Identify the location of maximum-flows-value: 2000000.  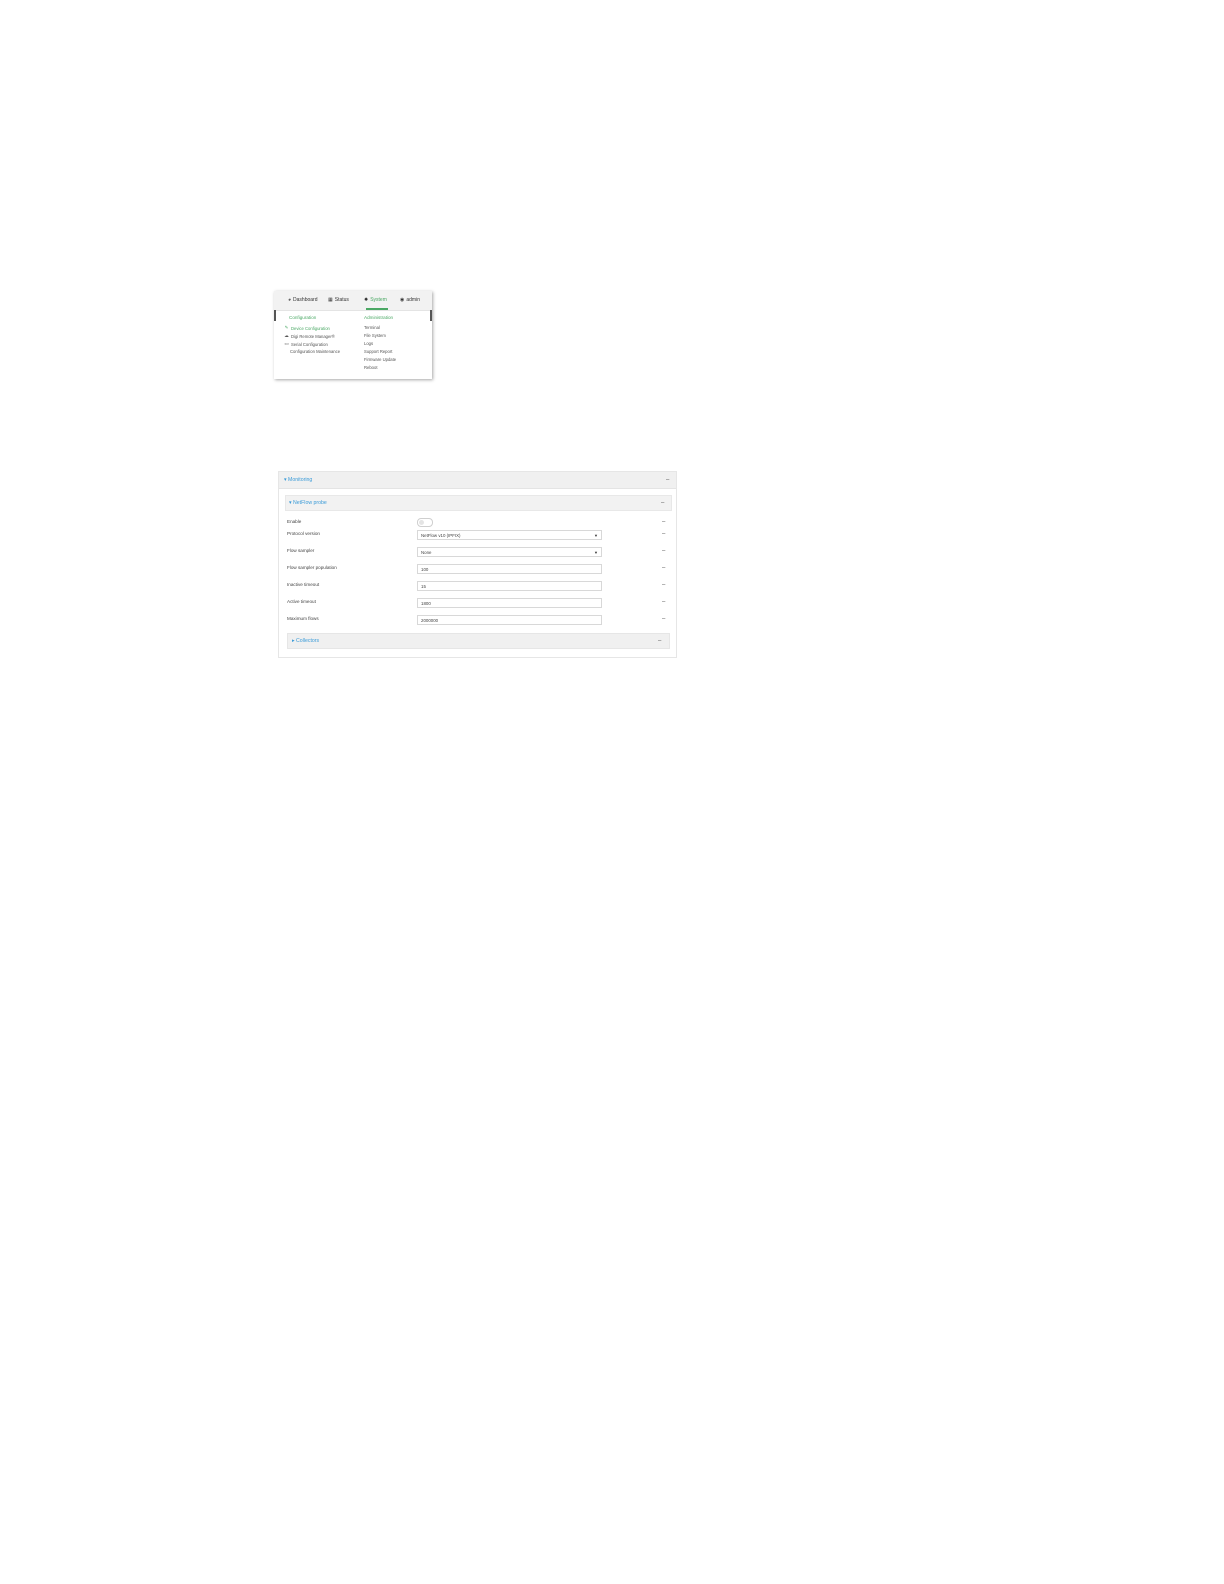
(430, 620).